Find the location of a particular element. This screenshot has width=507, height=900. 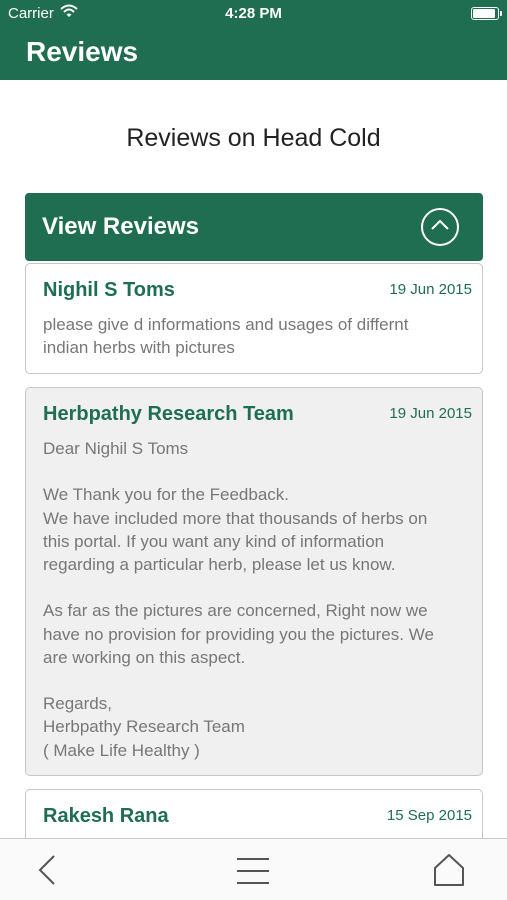

chevron-up-circle-icon is located at coordinates (440, 227).